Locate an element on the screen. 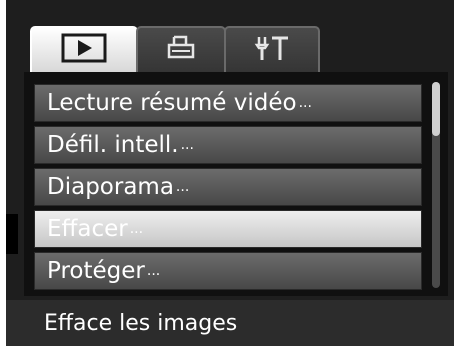 This screenshot has height=346, width=458. status-bar: Efface les images is located at coordinates (230, 323).